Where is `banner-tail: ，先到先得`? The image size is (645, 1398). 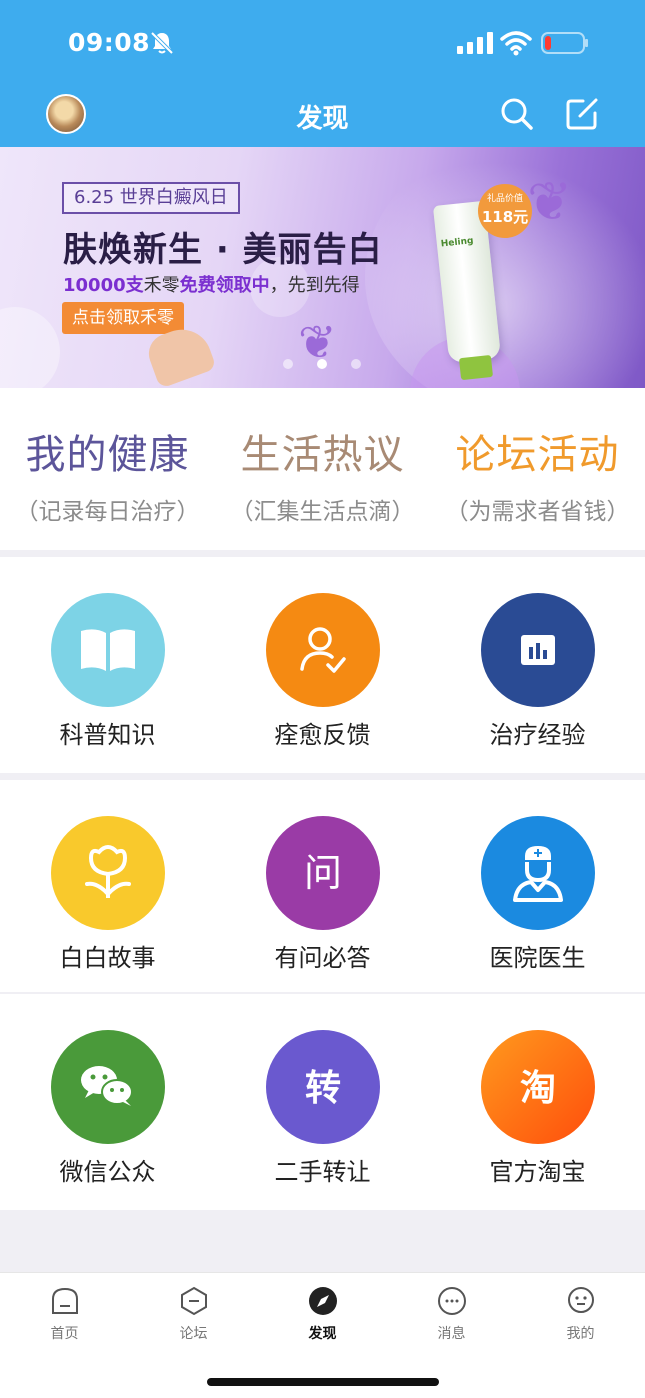
banner-tail: ，先到先得 is located at coordinates (314, 285).